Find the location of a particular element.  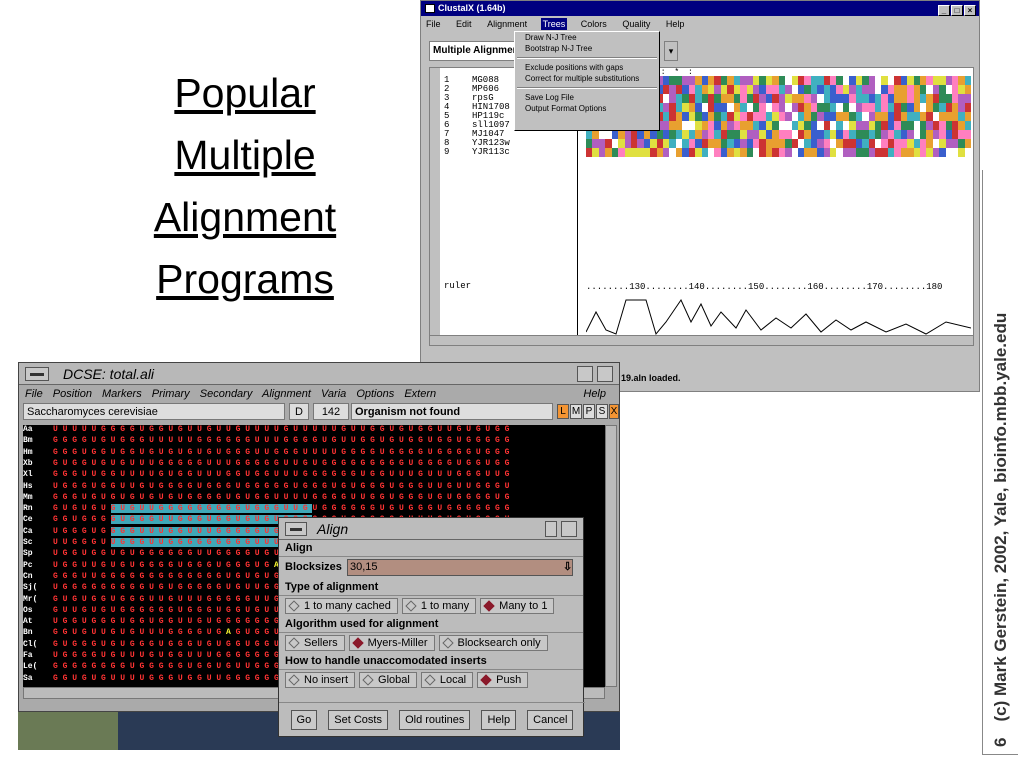

position-field: 142 is located at coordinates (331, 411).